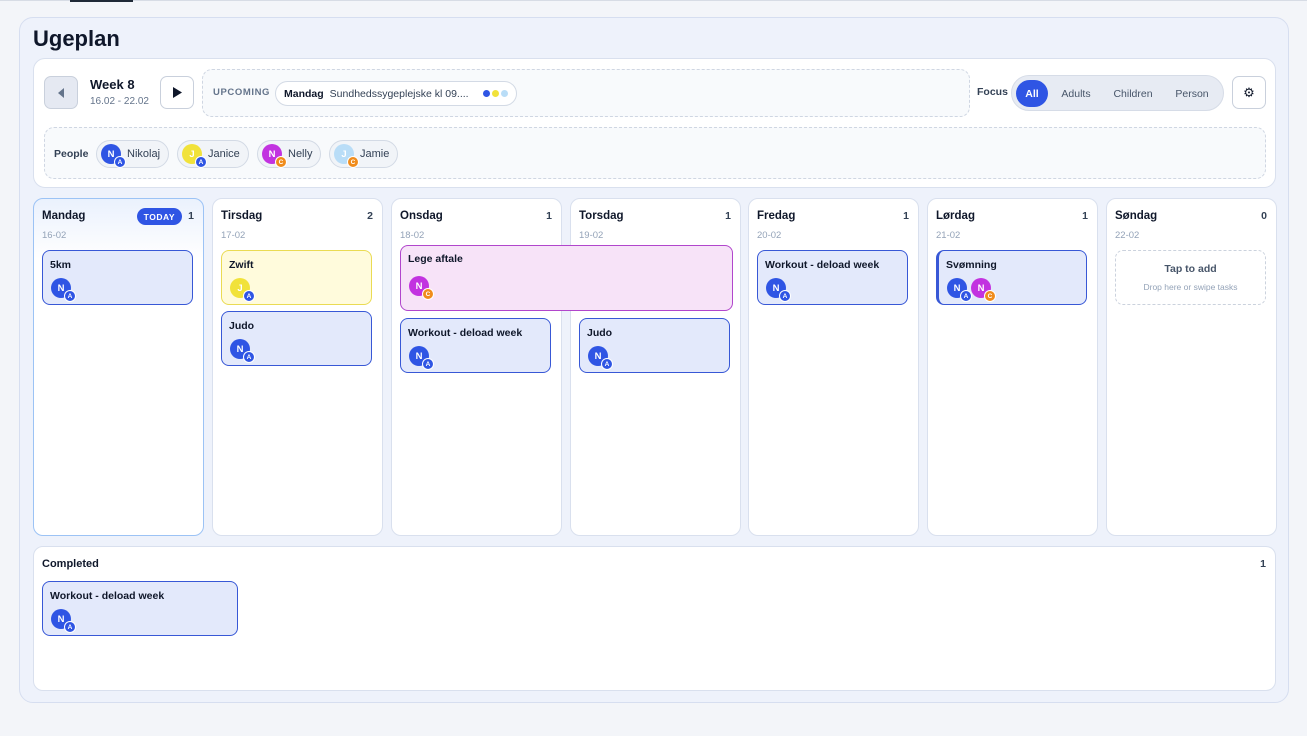 This screenshot has width=1307, height=736. Describe the element at coordinates (1032, 93) in the screenshot. I see `focus-all-tab: All` at that location.